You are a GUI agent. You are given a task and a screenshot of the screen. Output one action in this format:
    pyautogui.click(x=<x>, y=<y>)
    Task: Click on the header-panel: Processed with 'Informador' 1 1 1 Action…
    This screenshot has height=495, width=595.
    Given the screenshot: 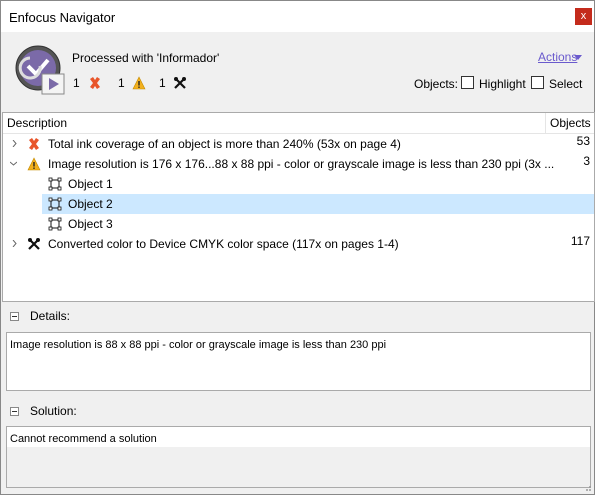 What is the action you would take?
    pyautogui.click(x=297, y=69)
    